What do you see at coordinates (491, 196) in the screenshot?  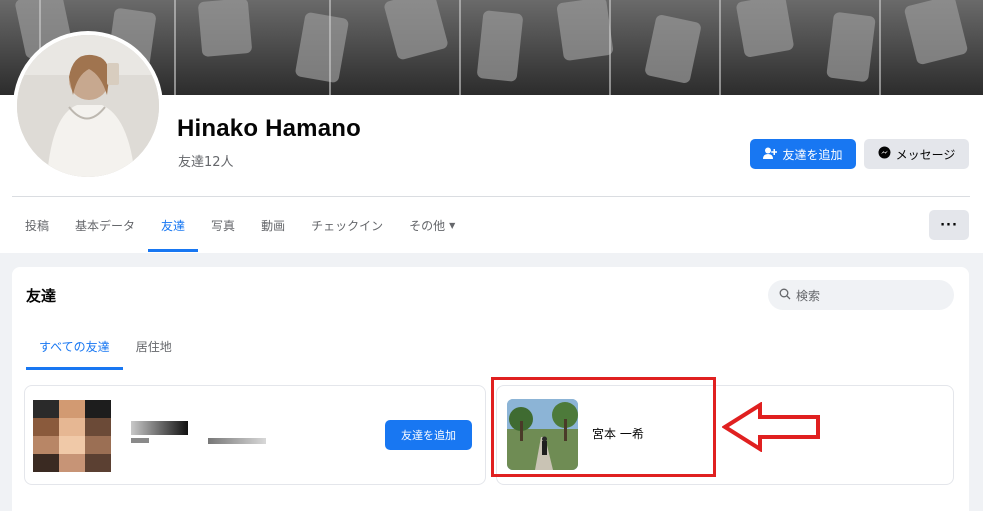 I see `header-divider` at bounding box center [491, 196].